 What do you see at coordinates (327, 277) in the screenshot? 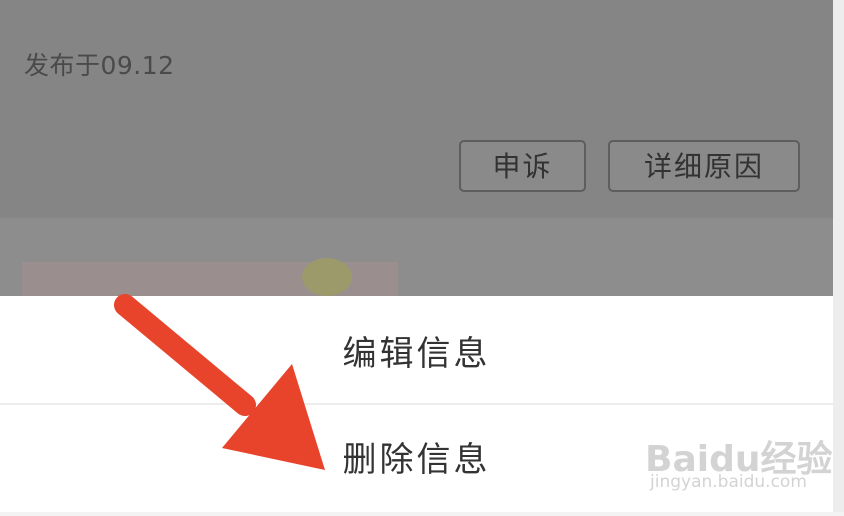
I see `thumbnail-decoration` at bounding box center [327, 277].